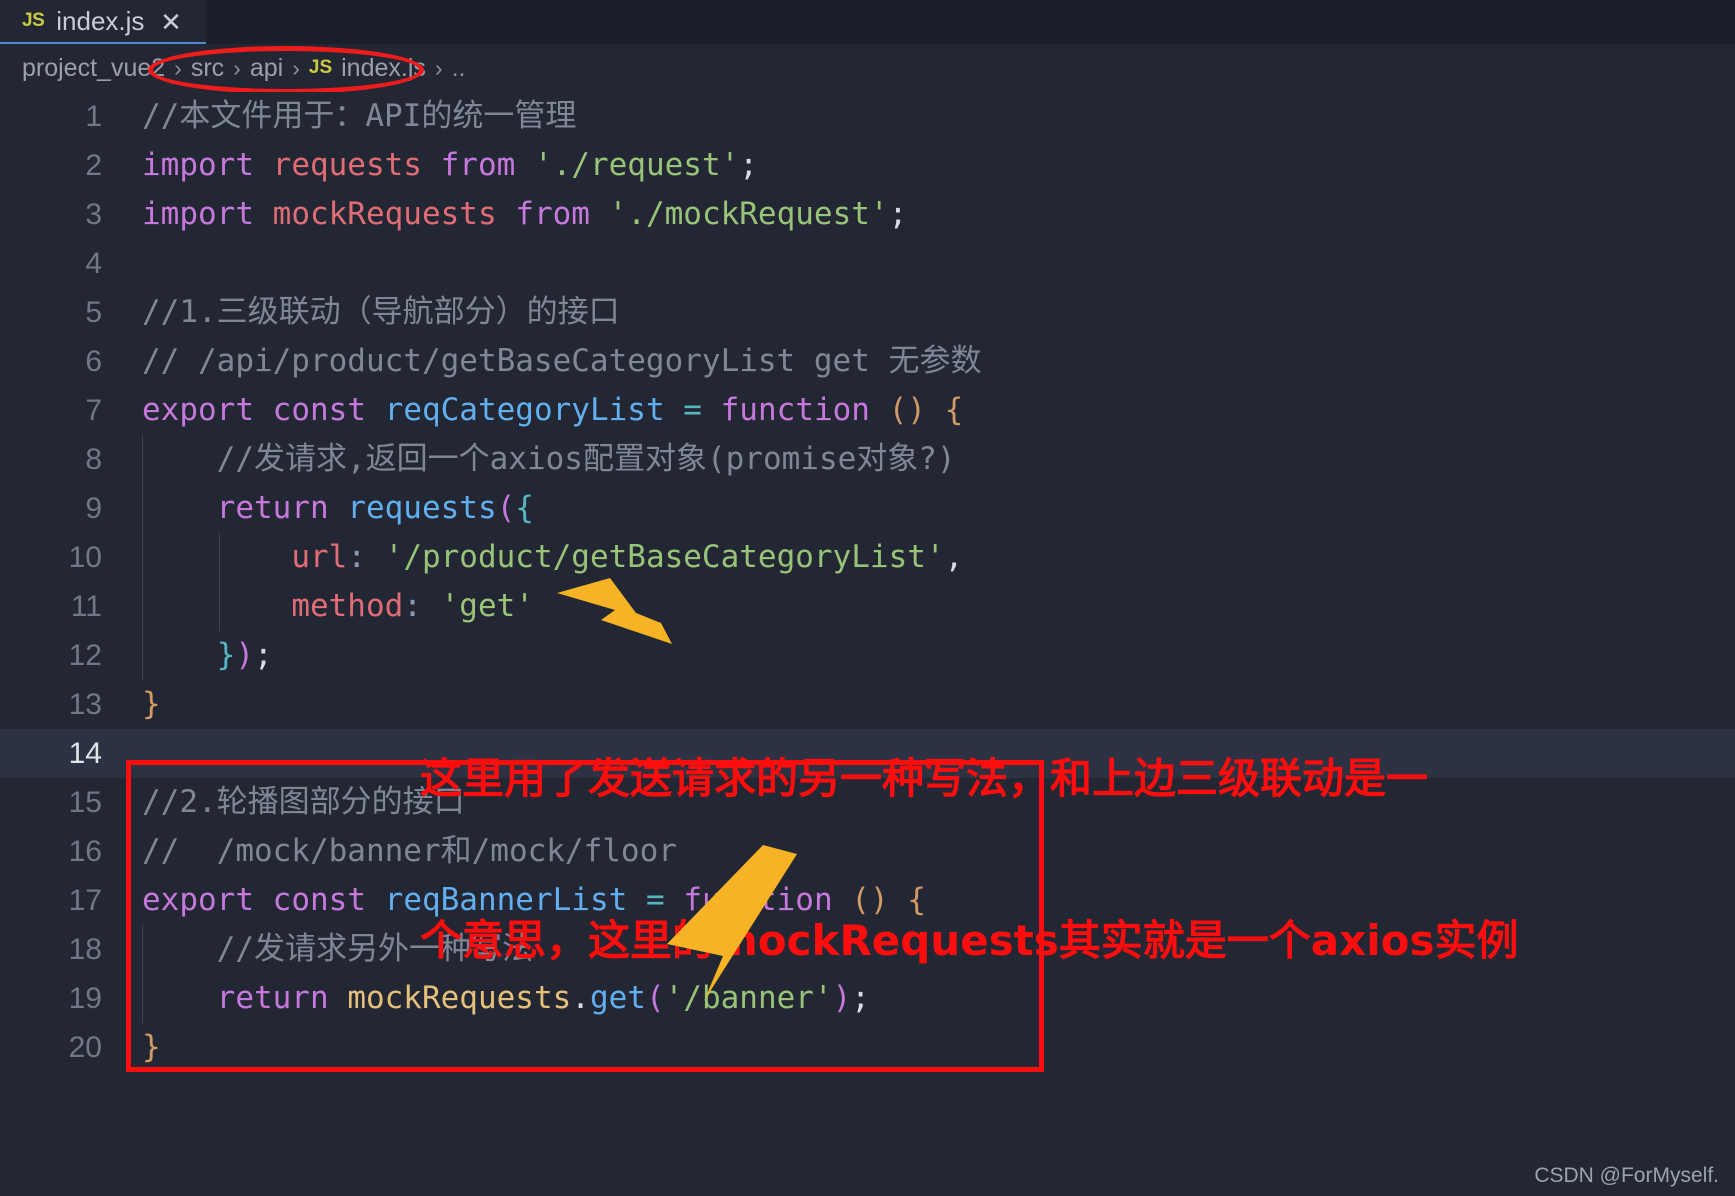  What do you see at coordinates (867, 949) in the screenshot?
I see `code-line: 18 //发请求另外一种写法` at bounding box center [867, 949].